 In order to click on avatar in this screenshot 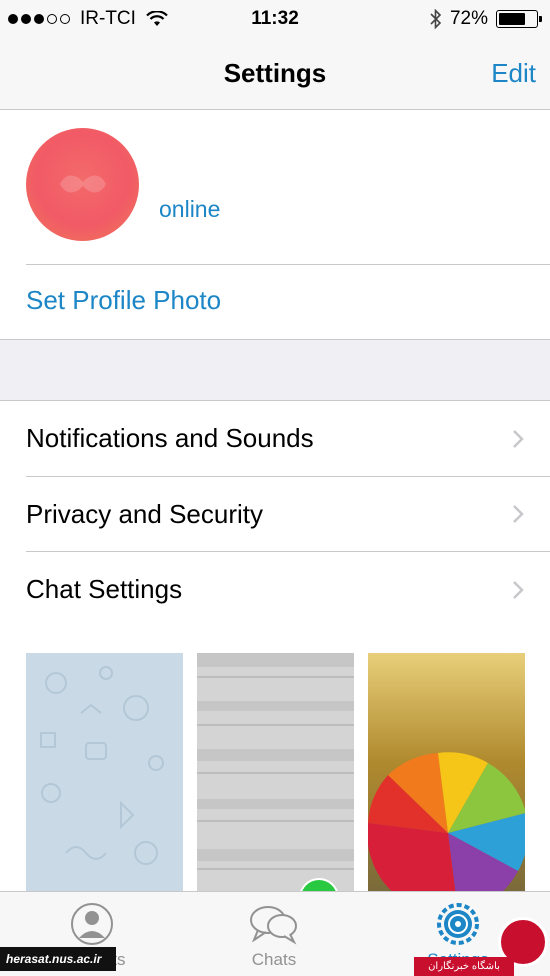, I will do `click(82, 184)`.